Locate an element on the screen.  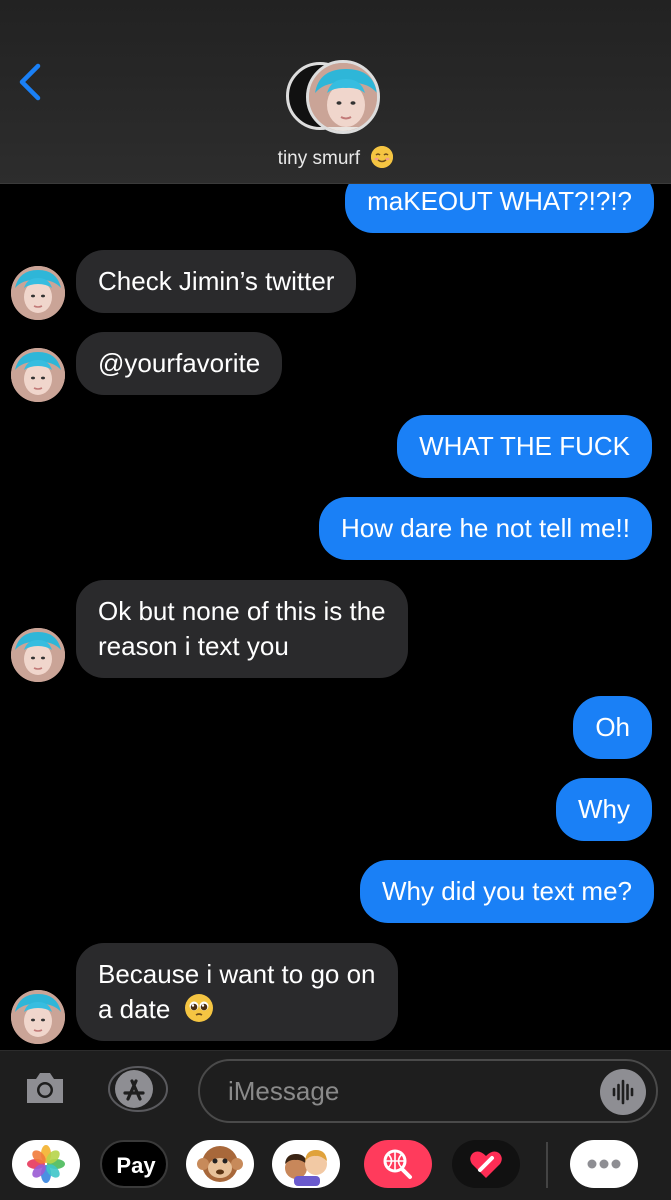
message-bubble-outgoing: How dare he not tell me!! is located at coordinates (485, 528).